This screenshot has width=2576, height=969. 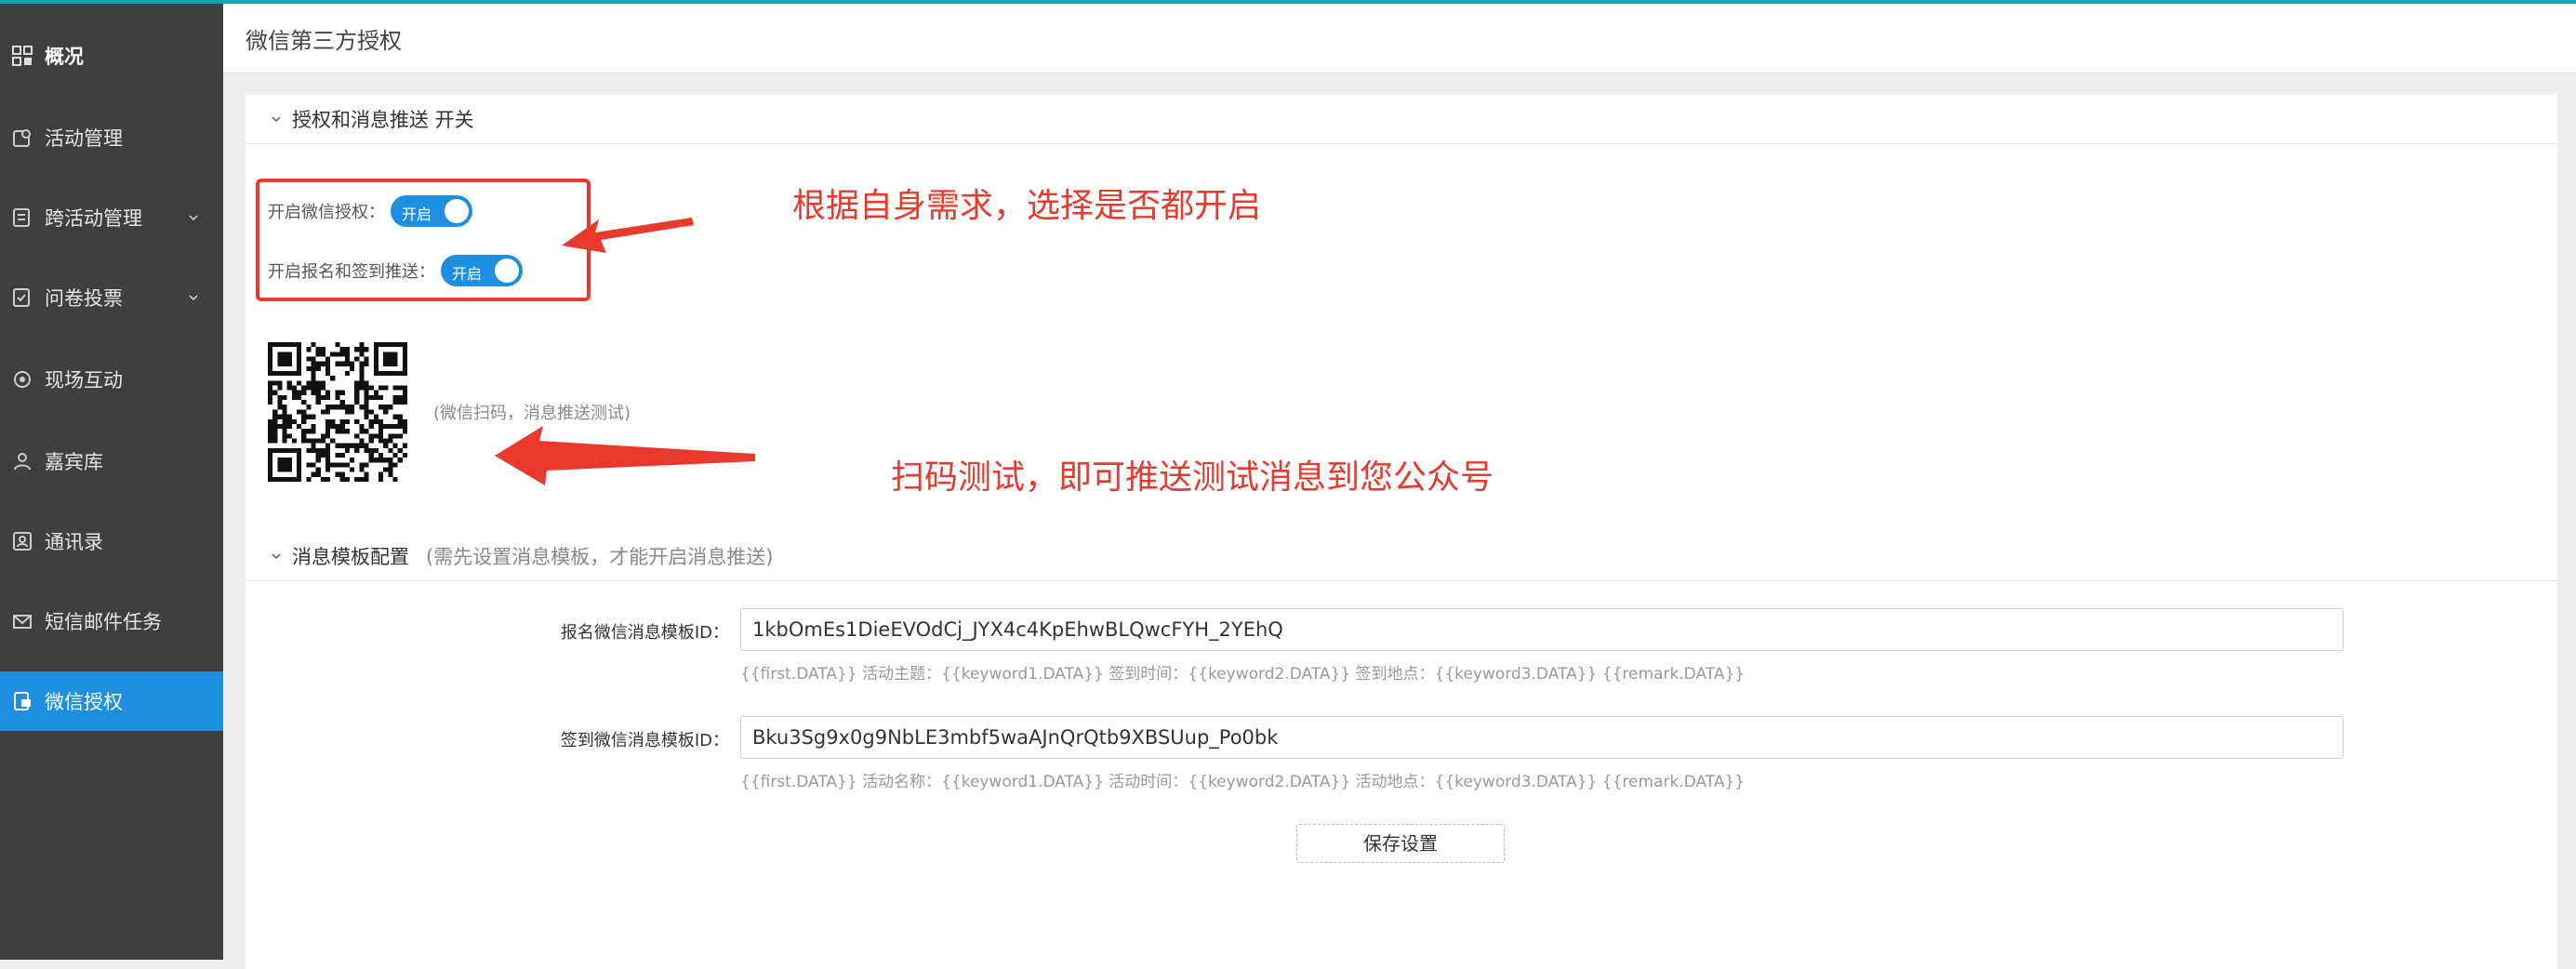 I want to click on annotation-arrows, so click(x=625, y=351).